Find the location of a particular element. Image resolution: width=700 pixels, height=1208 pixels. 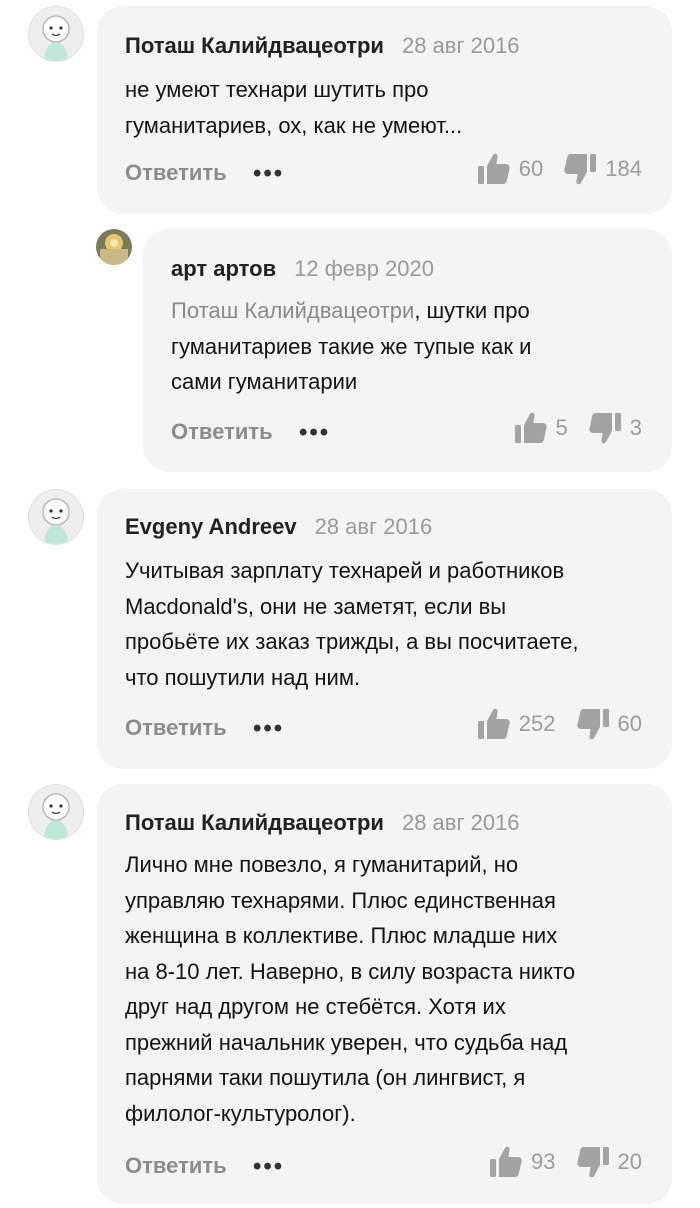

likes-count: 93 is located at coordinates (543, 1161).